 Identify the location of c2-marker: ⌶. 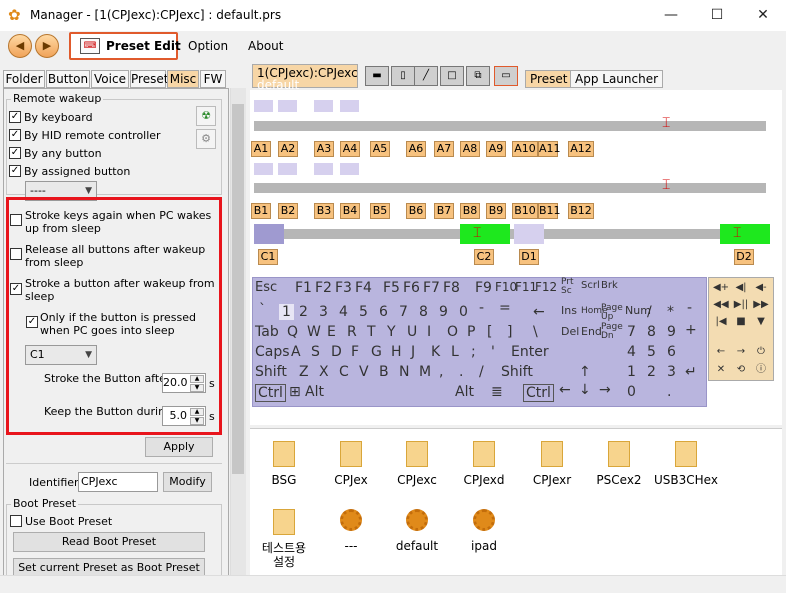
(477, 233).